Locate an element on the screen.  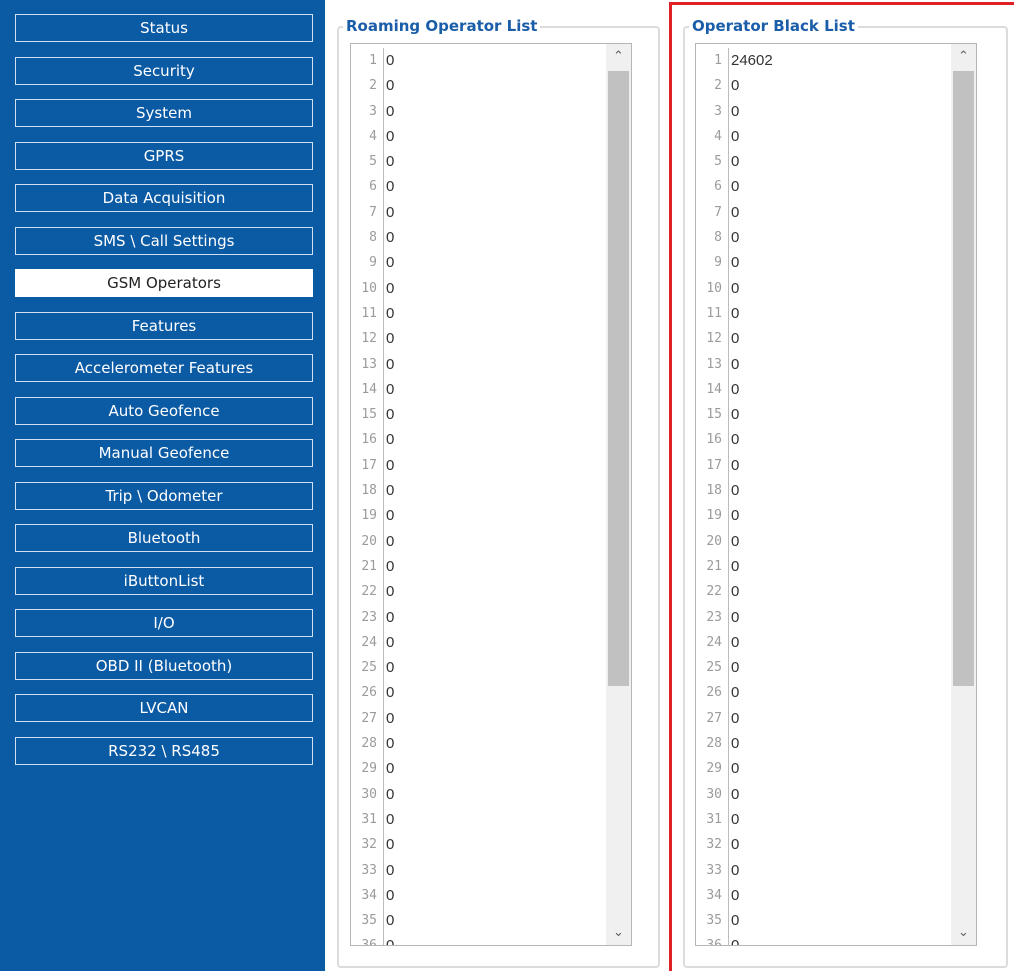
operator-code-line: 24602 is located at coordinates (840, 60).